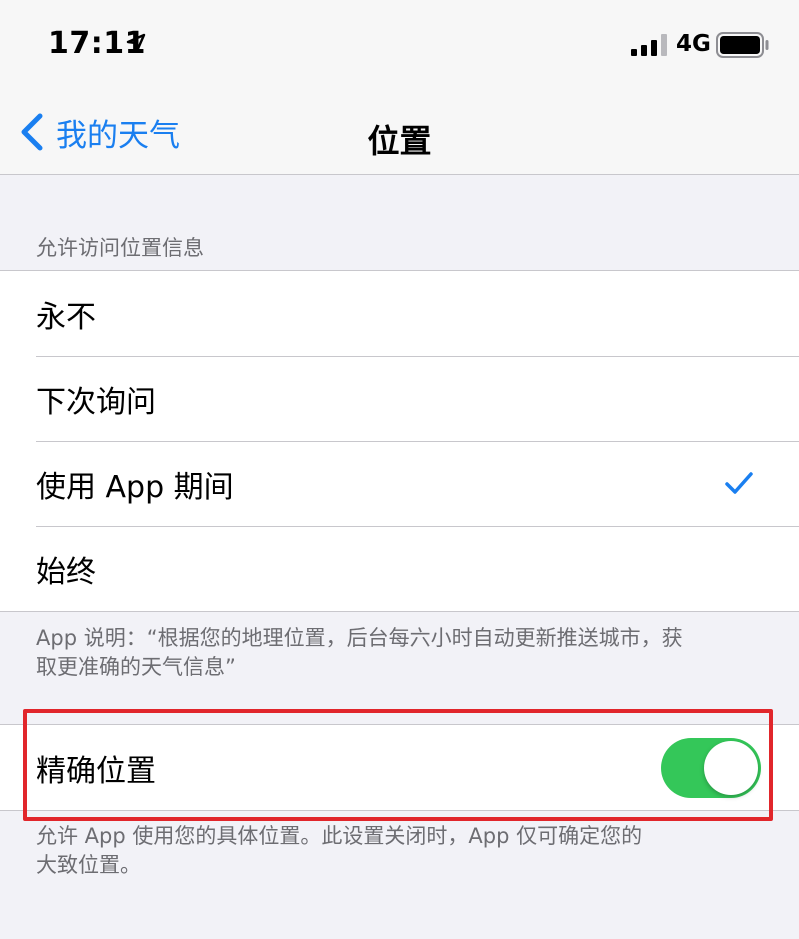  What do you see at coordinates (66, 572) in the screenshot?
I see `option-label: 始终` at bounding box center [66, 572].